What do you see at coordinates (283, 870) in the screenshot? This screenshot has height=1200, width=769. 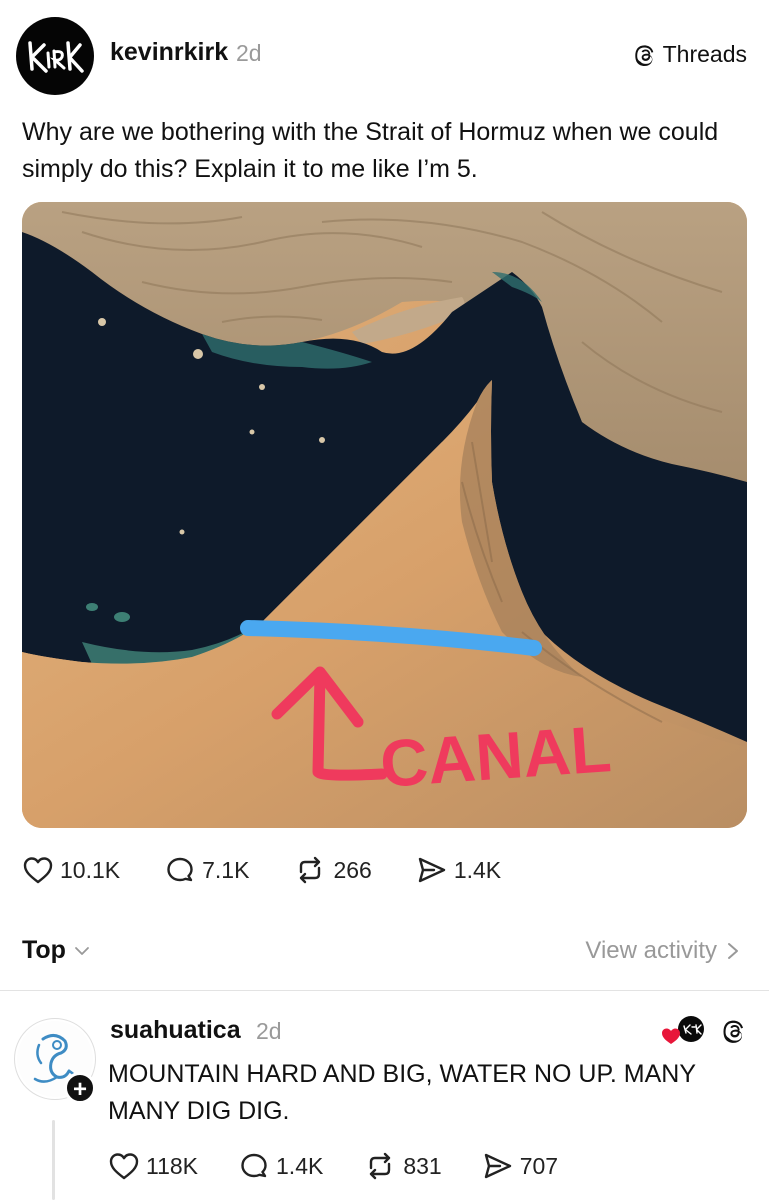 I see `post-actions: 10.1K 7.1K 266 1.4K` at bounding box center [283, 870].